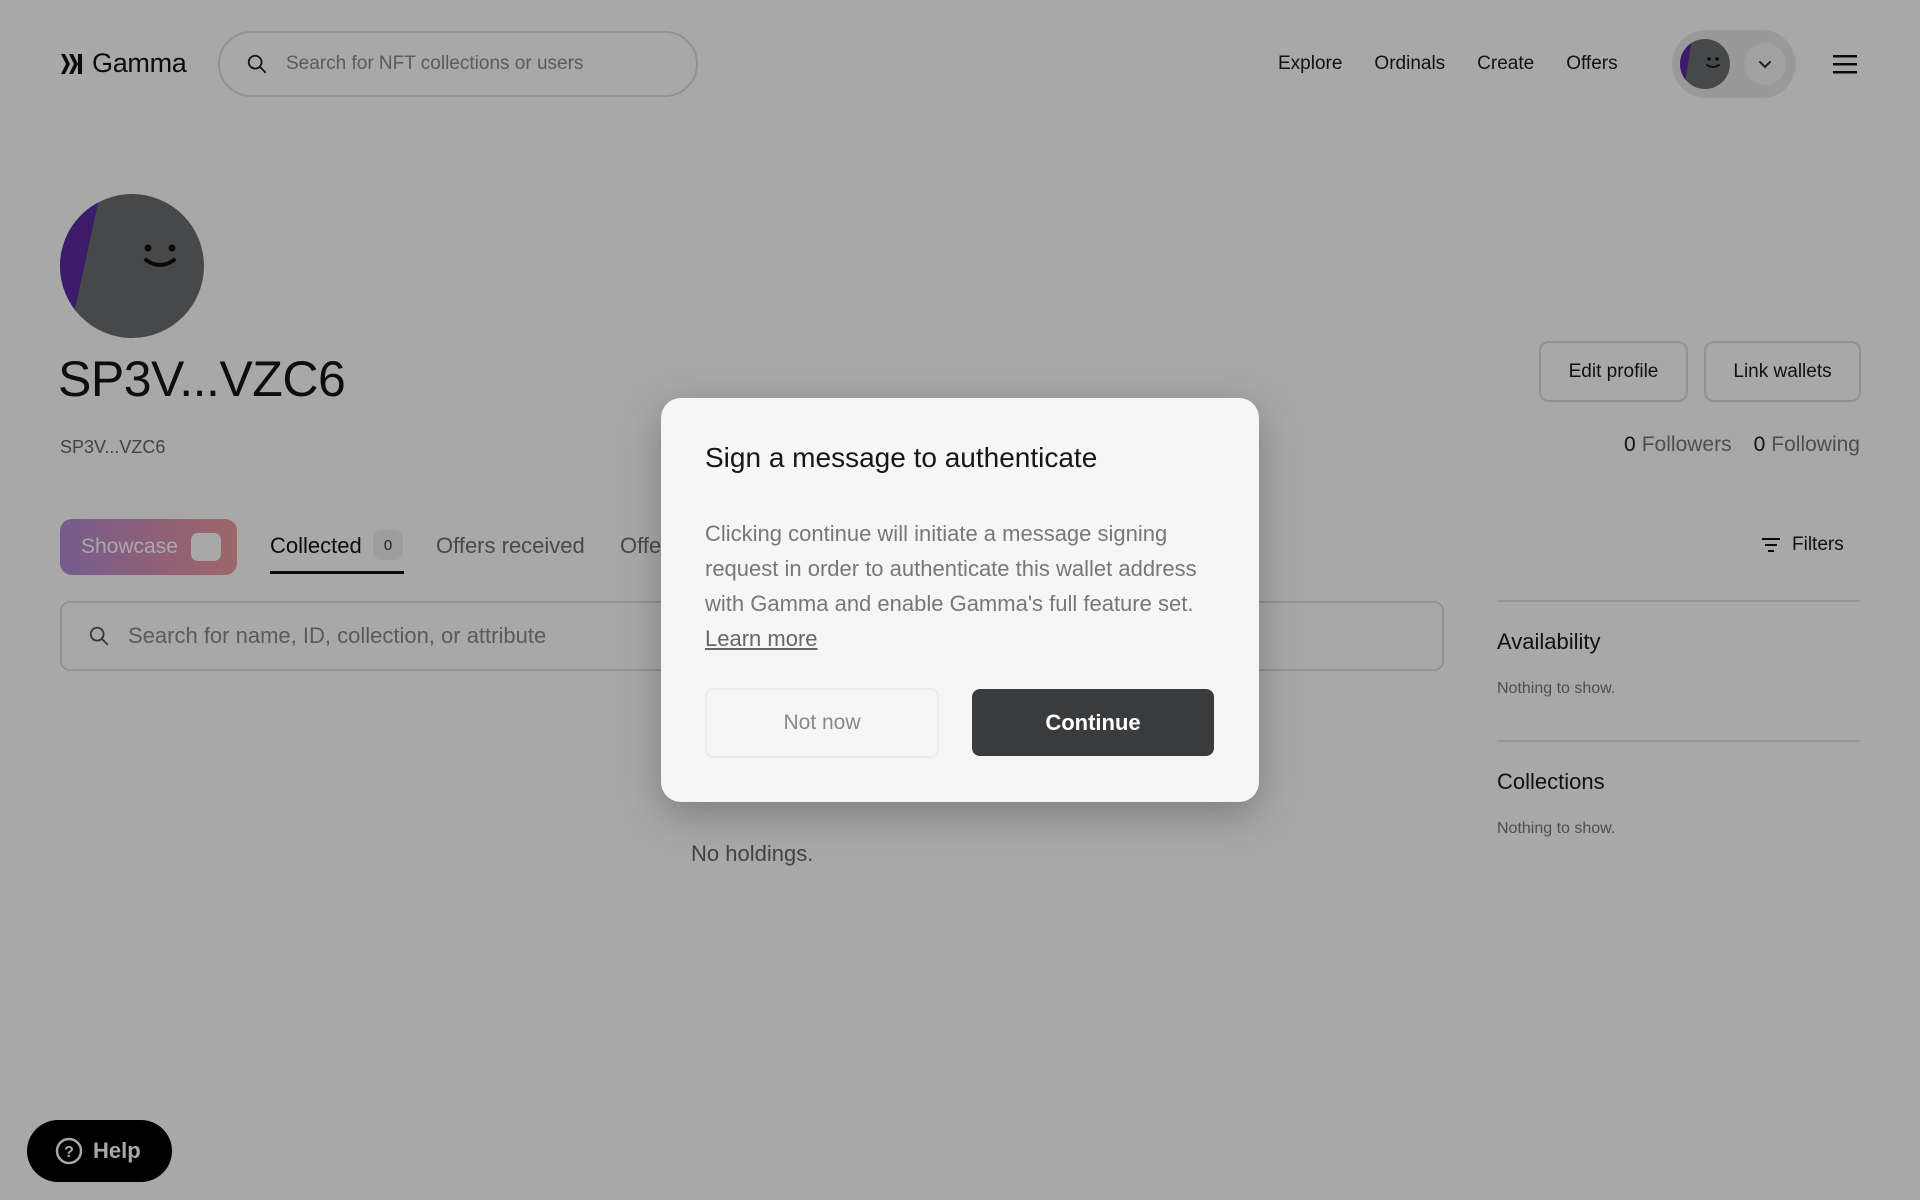 This screenshot has width=1920, height=1200. Describe the element at coordinates (822, 723) in the screenshot. I see `not-now-button: Not now` at that location.